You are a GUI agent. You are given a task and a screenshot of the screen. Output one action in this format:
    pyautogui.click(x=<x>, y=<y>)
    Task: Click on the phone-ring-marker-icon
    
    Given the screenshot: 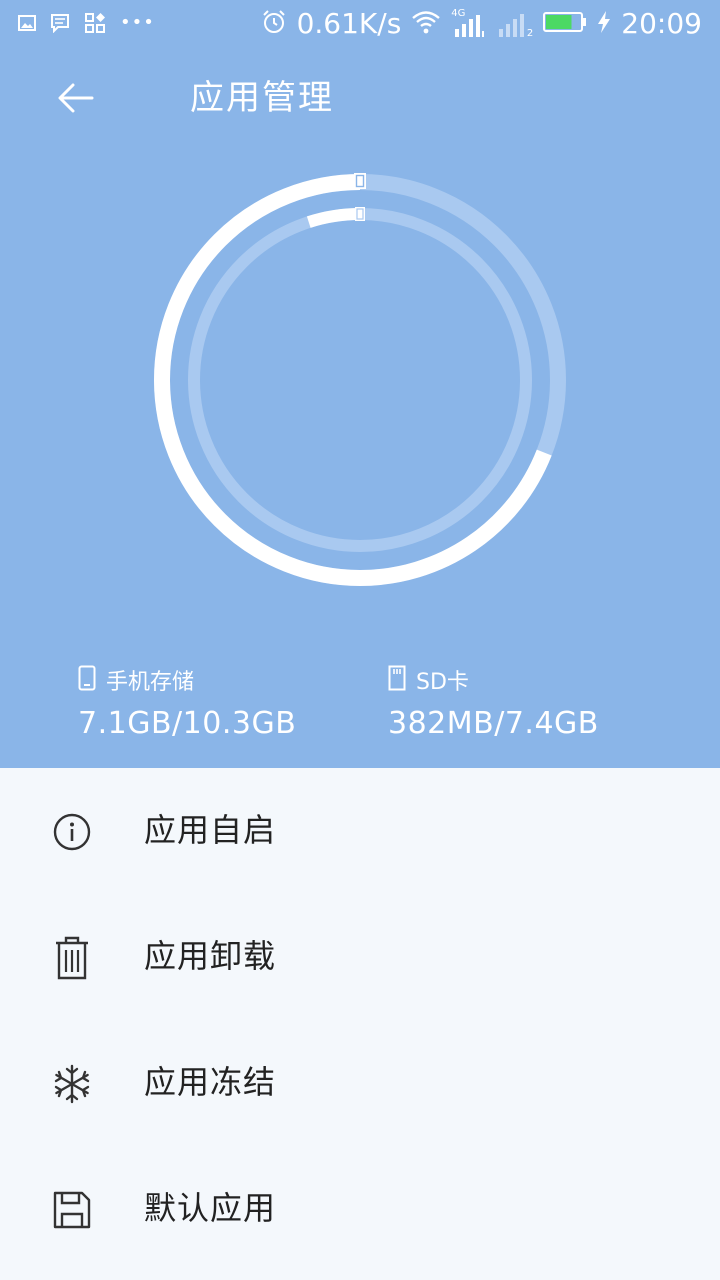 What is the action you would take?
    pyautogui.click(x=360, y=181)
    